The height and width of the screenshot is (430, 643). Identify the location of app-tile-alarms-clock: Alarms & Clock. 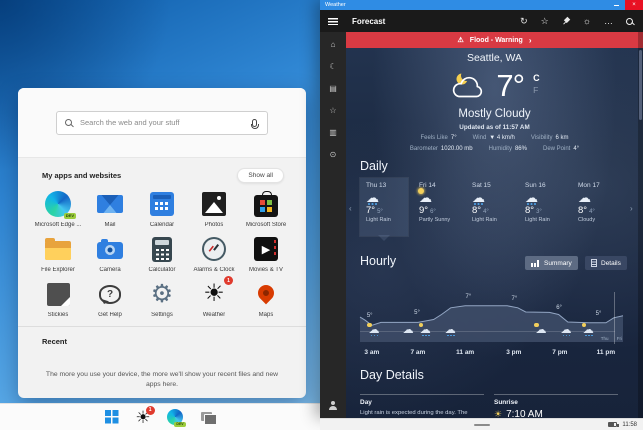
(214, 253).